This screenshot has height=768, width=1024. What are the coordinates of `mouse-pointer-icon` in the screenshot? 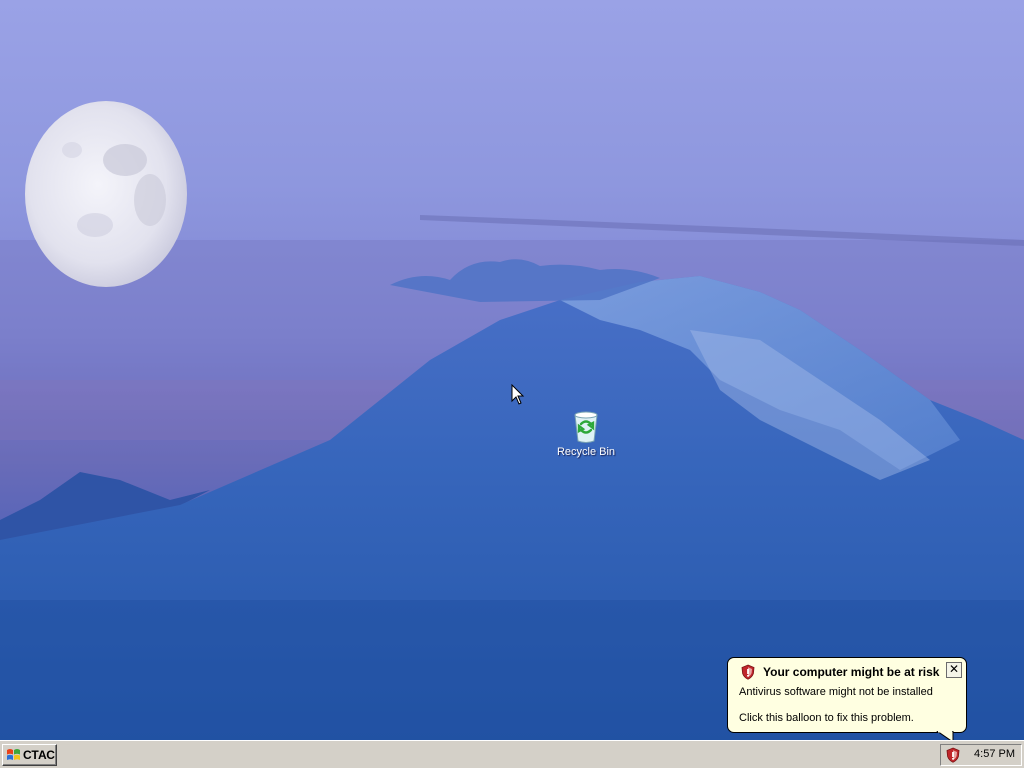 It's located at (518, 394).